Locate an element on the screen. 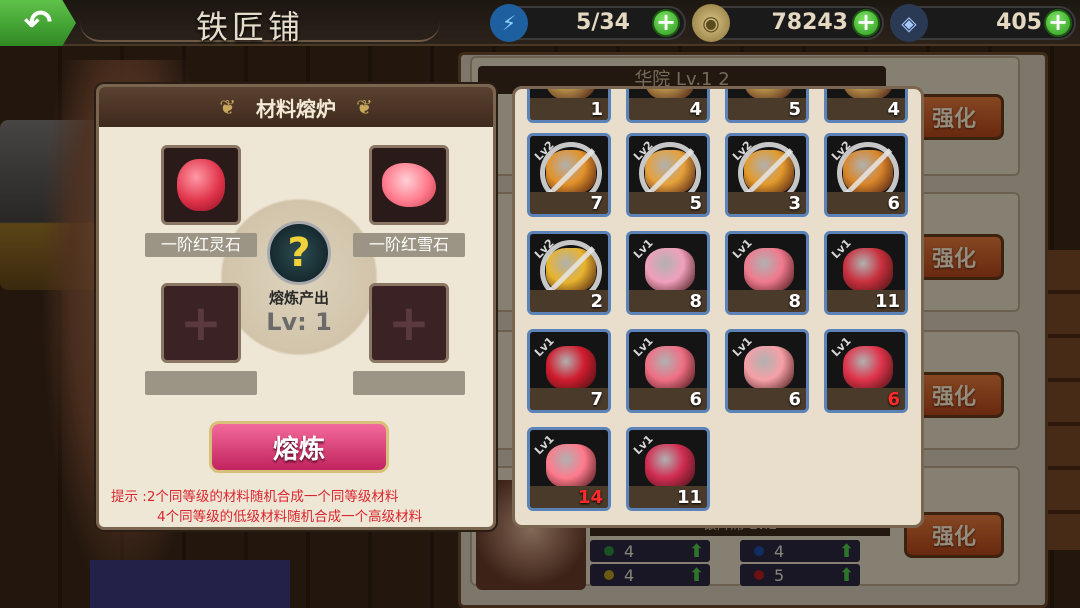  smelt-output-level: Lv: 1 is located at coordinates (299, 322).